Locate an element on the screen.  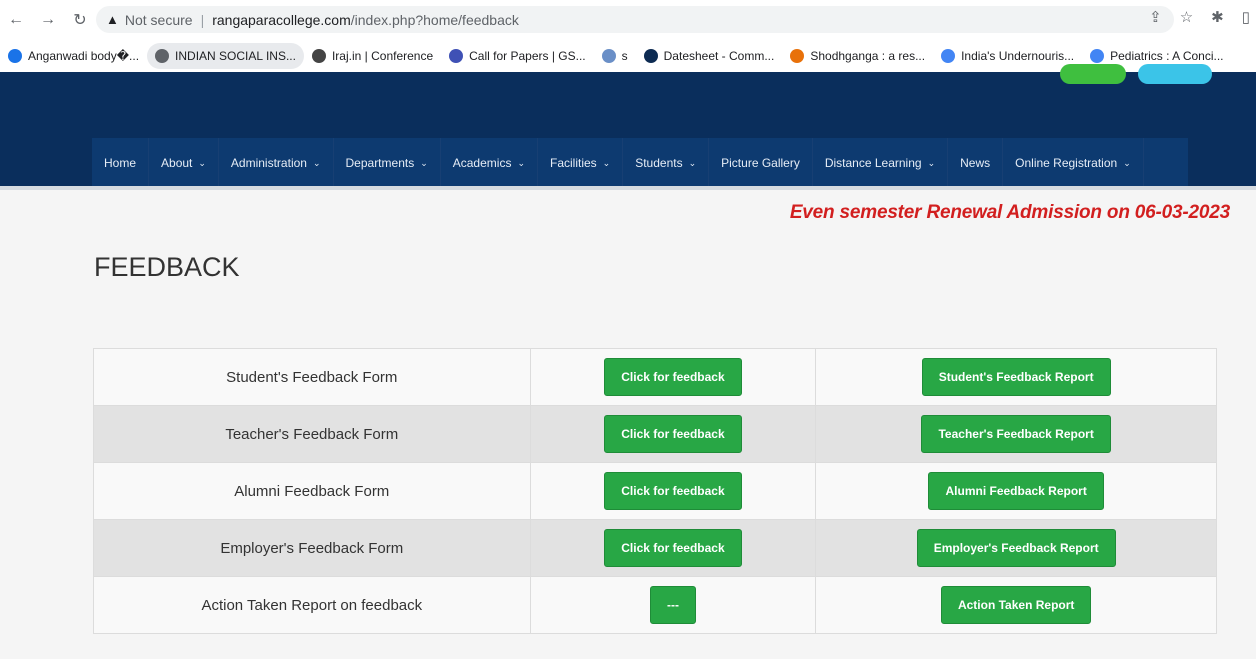
warning-icon: ▲ is located at coordinates (112, 19).